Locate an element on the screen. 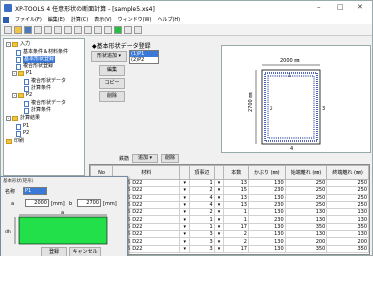 The image size is (373, 284). name-input: P1 is located at coordinates (35, 191).